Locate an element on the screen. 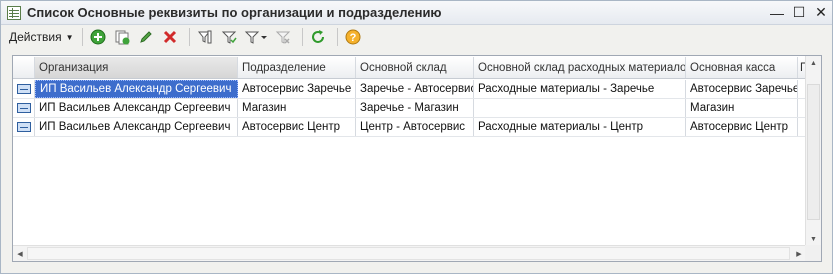  refresh-button is located at coordinates (318, 37).